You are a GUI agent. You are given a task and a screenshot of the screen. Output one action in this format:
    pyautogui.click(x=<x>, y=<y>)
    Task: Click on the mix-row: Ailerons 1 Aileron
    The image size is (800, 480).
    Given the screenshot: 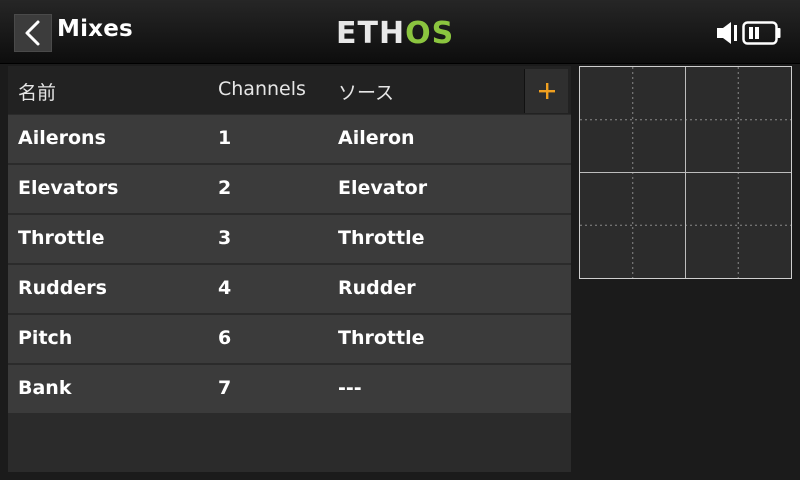 What is the action you would take?
    pyautogui.click(x=289, y=139)
    